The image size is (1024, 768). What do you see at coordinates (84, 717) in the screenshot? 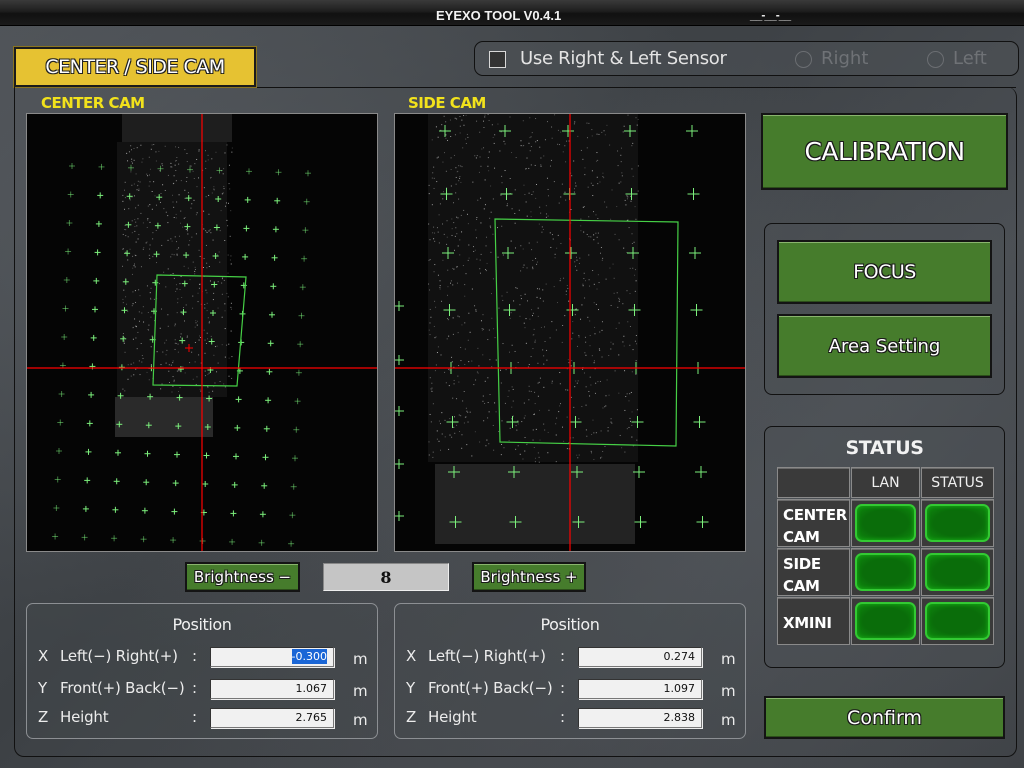
I see `axis-description: Height` at bounding box center [84, 717].